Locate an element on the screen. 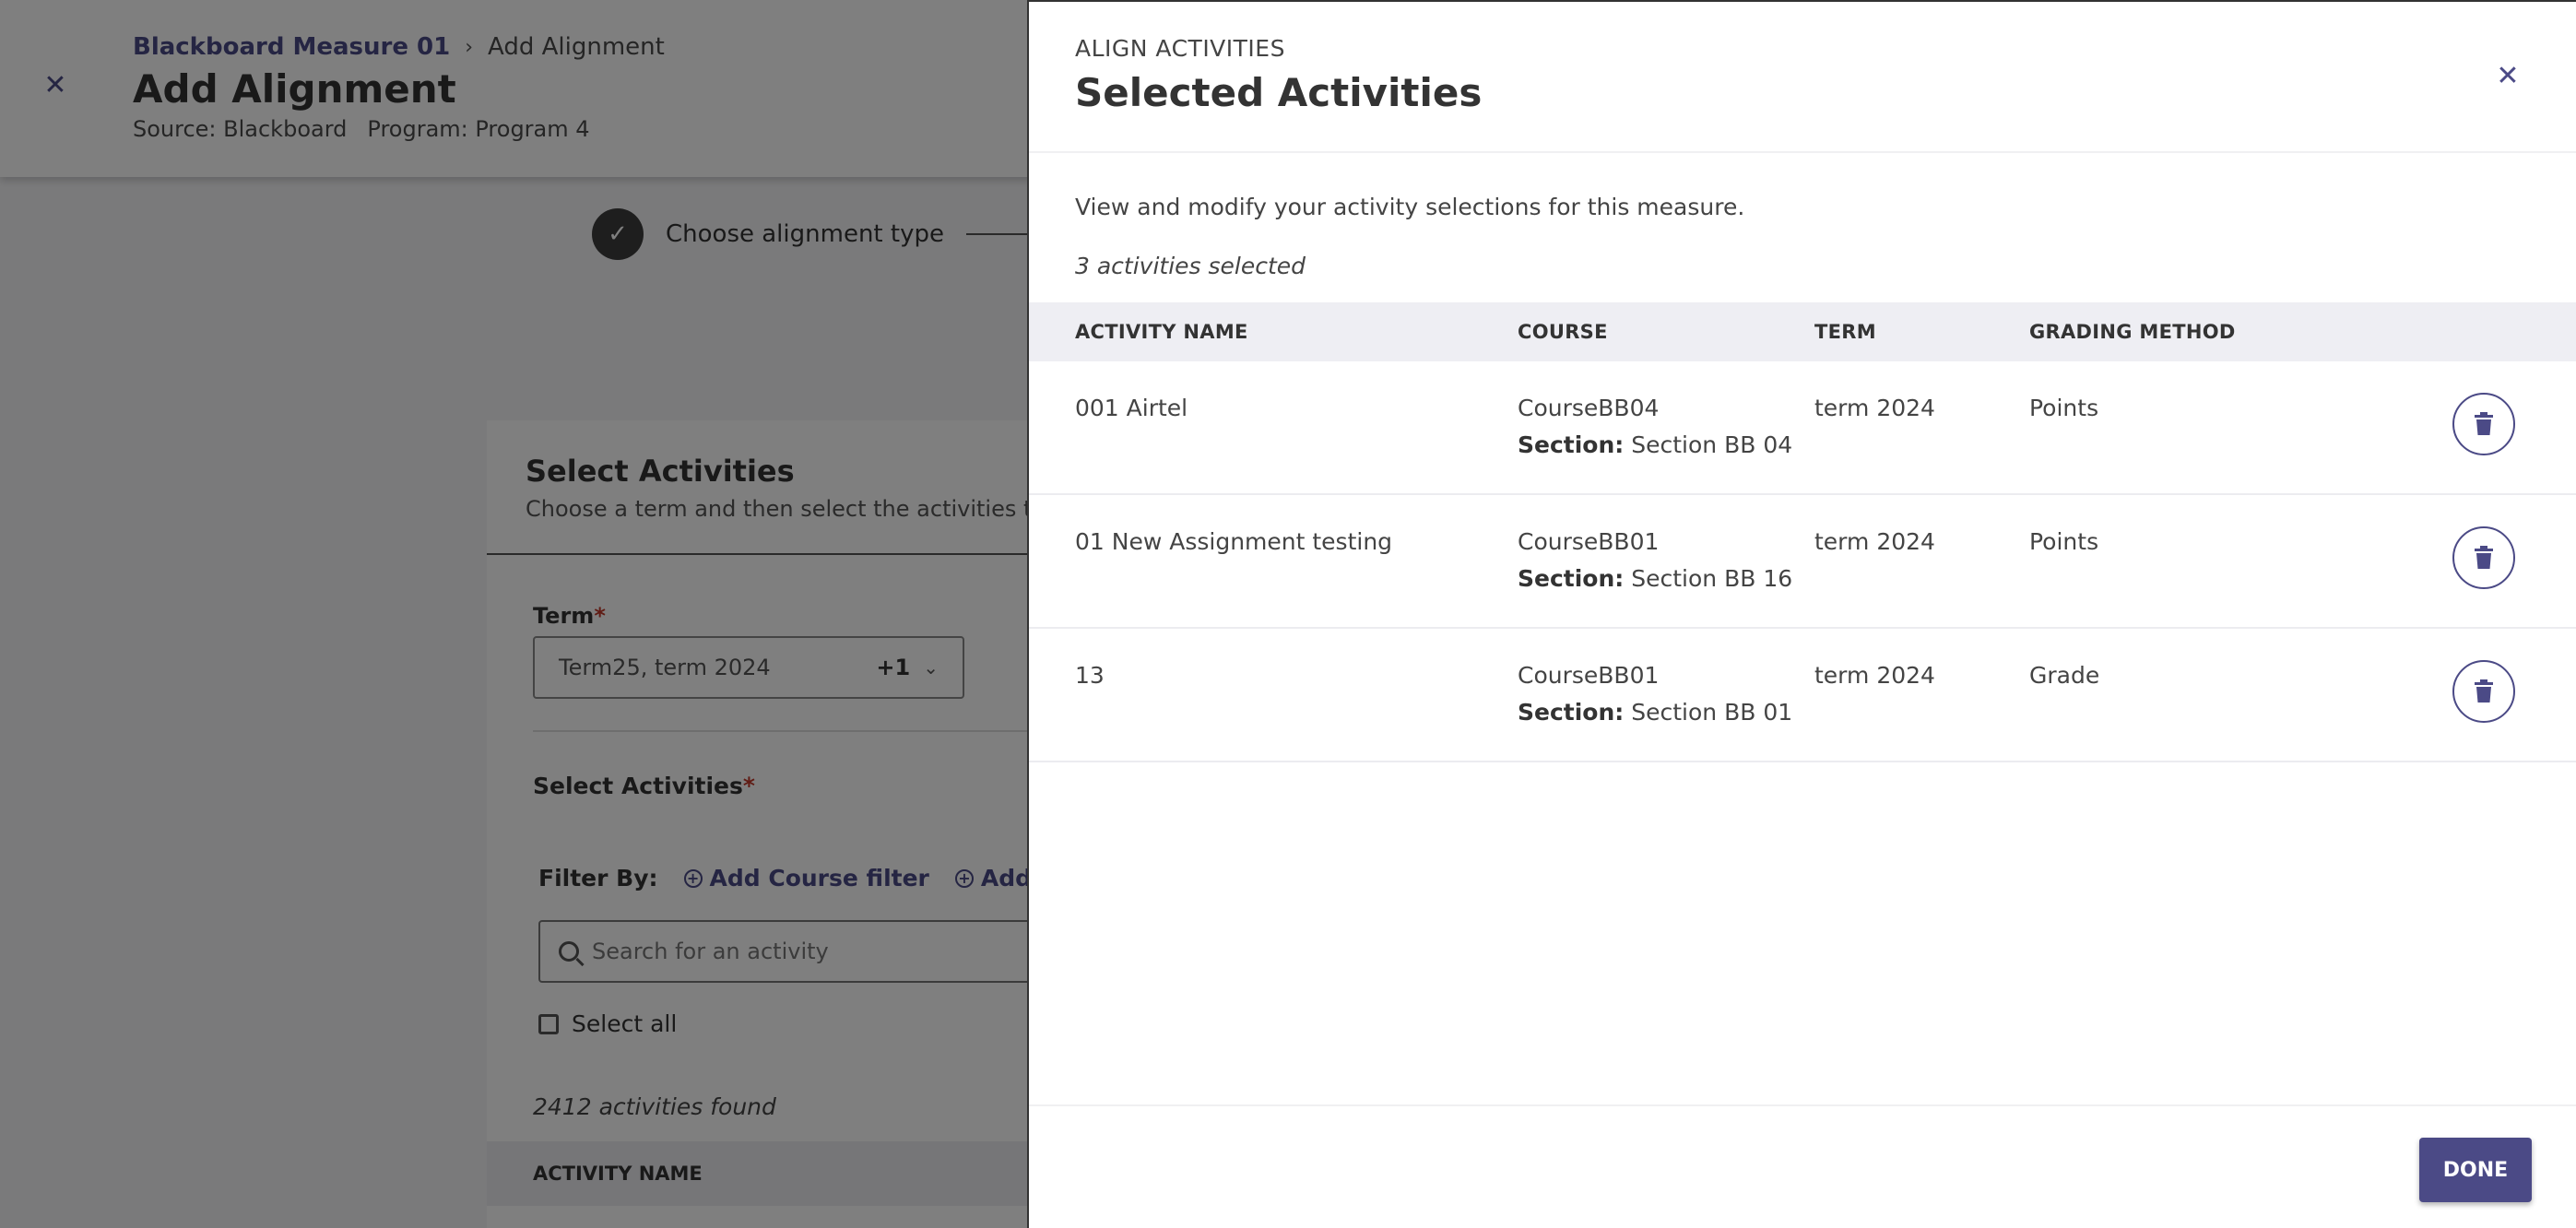 This screenshot has width=2576, height=1228. table-header: ACTIVITY NAME COURSE TERM GRADING METHOD is located at coordinates (1802, 331).